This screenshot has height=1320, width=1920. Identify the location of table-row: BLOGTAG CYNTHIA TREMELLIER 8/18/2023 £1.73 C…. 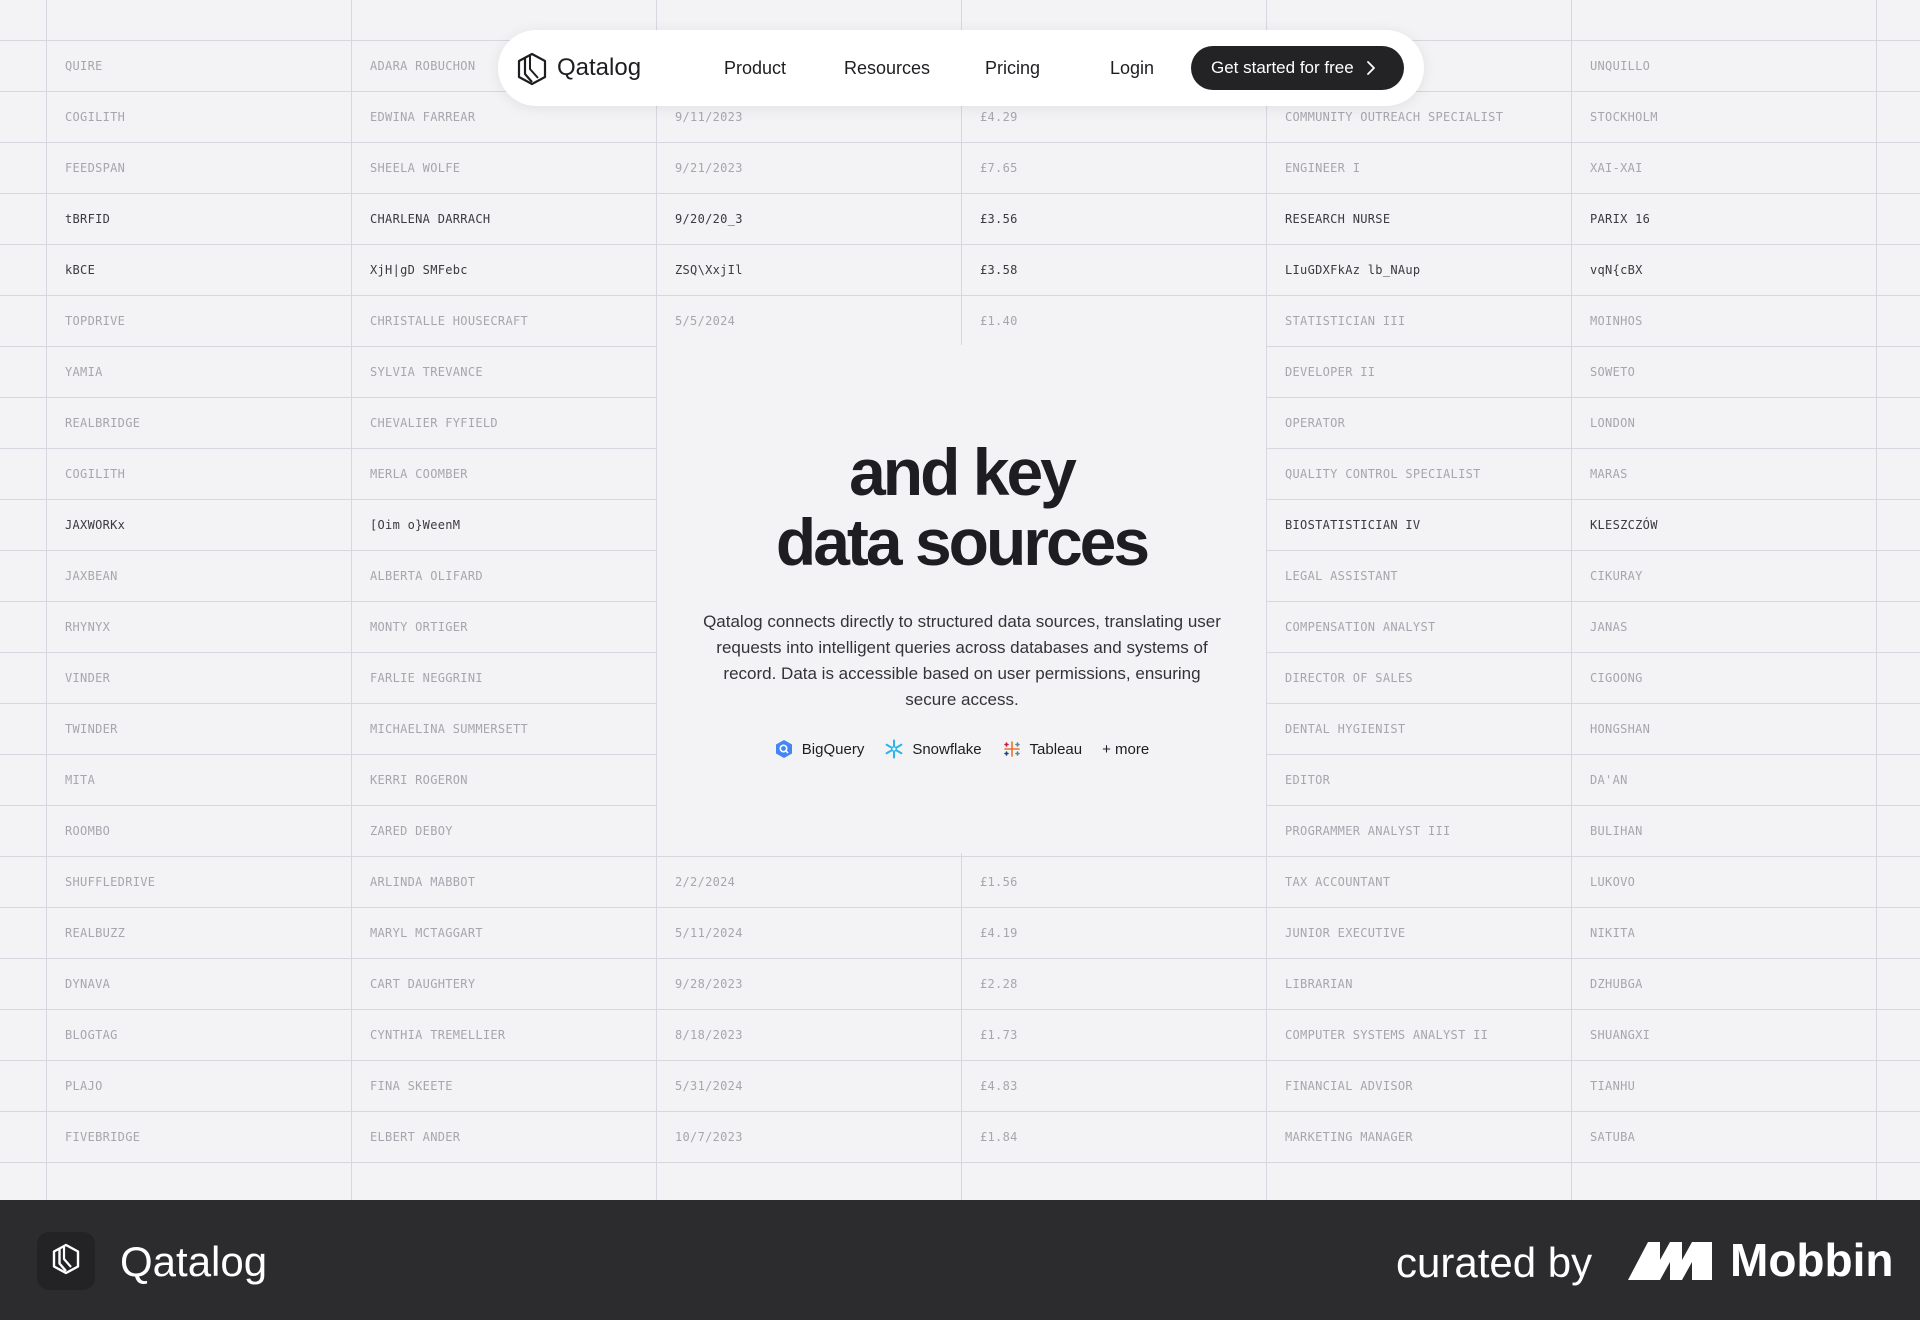
(960, 1035).